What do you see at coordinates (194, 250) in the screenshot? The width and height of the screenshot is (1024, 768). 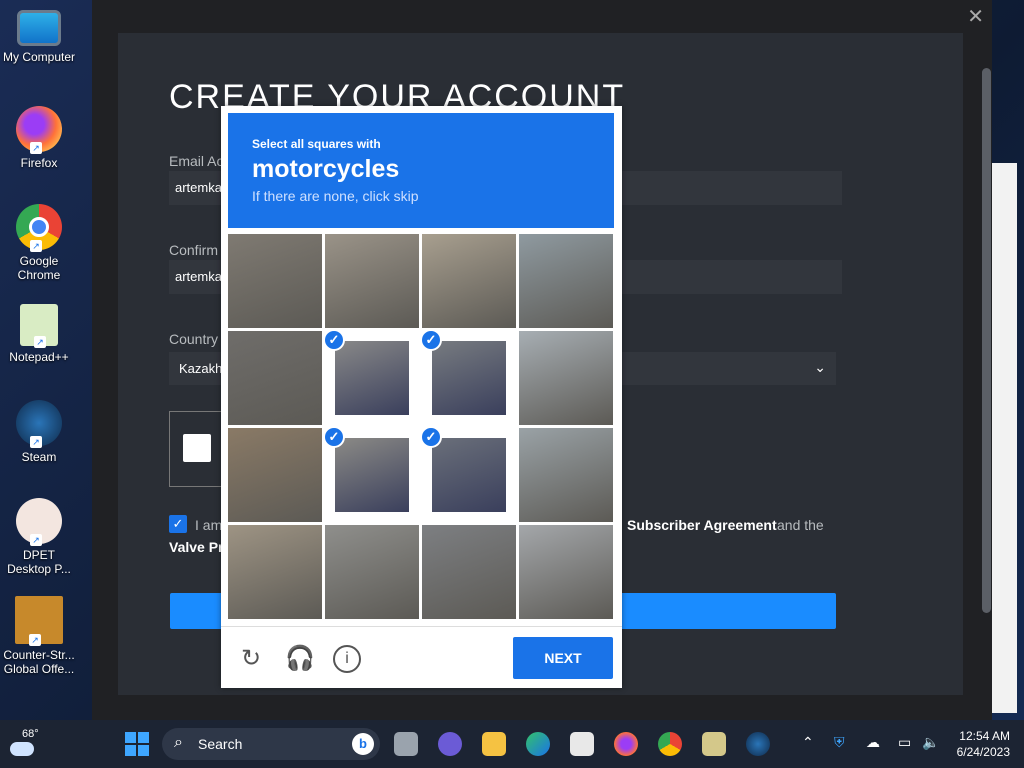 I see `confirm-email-label: Confirm` at bounding box center [194, 250].